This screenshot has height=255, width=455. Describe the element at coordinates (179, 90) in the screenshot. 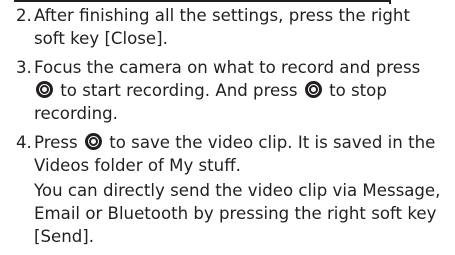

I see `step-3-text-b: to start recording. And press` at that location.